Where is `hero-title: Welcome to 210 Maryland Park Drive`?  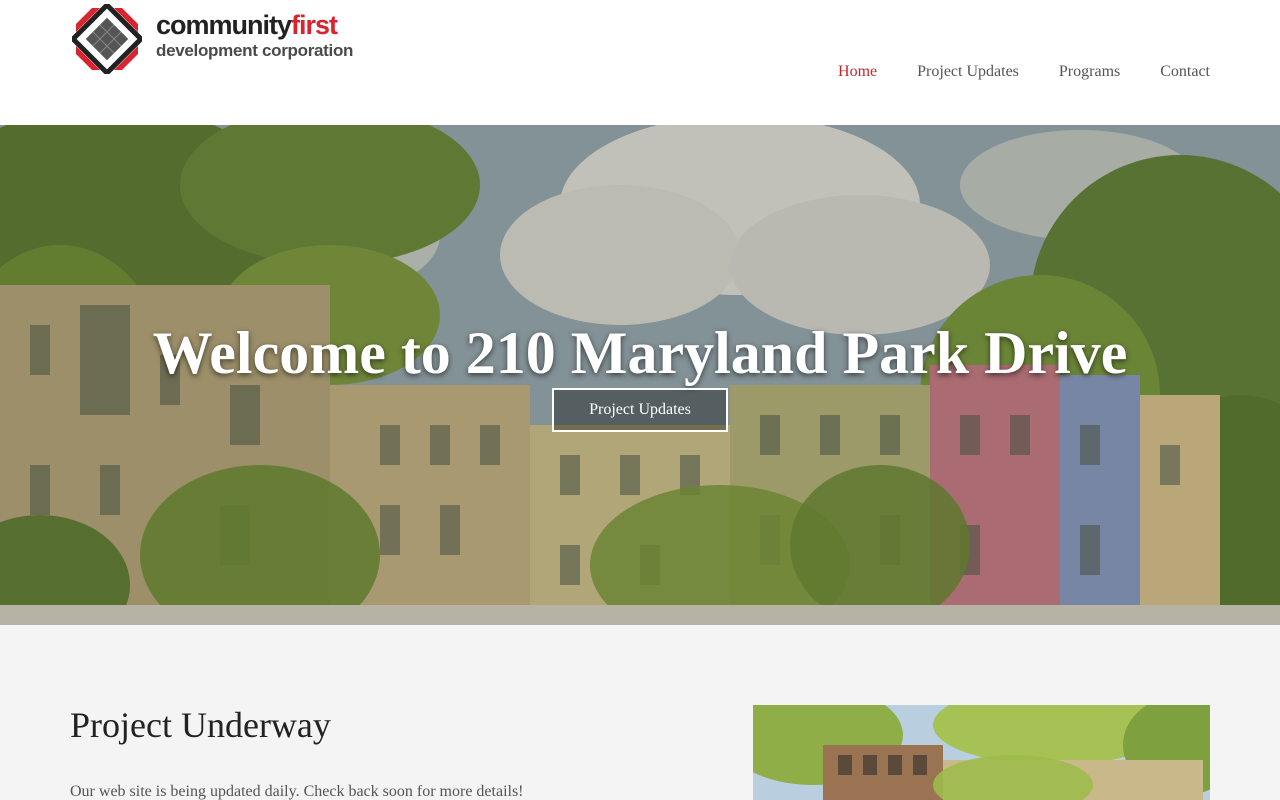 hero-title: Welcome to 210 Maryland Park Drive is located at coordinates (640, 353).